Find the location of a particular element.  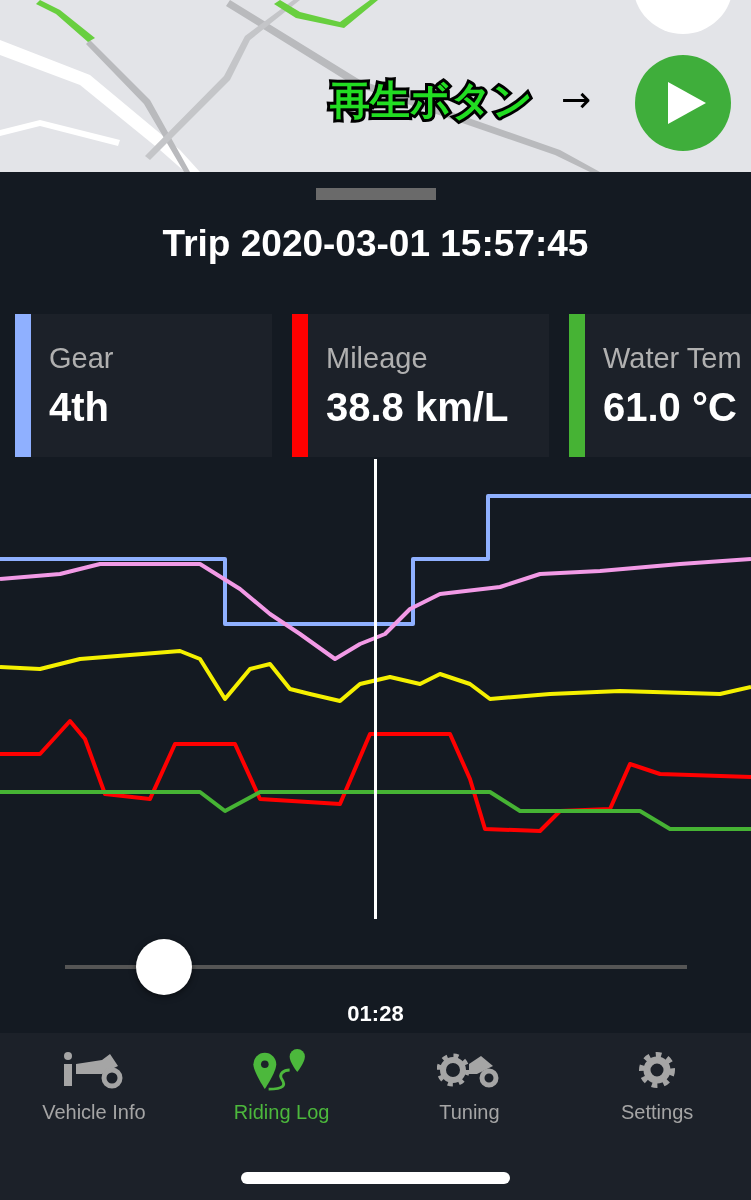

playback-time: 01:28 is located at coordinates (375, 1014).